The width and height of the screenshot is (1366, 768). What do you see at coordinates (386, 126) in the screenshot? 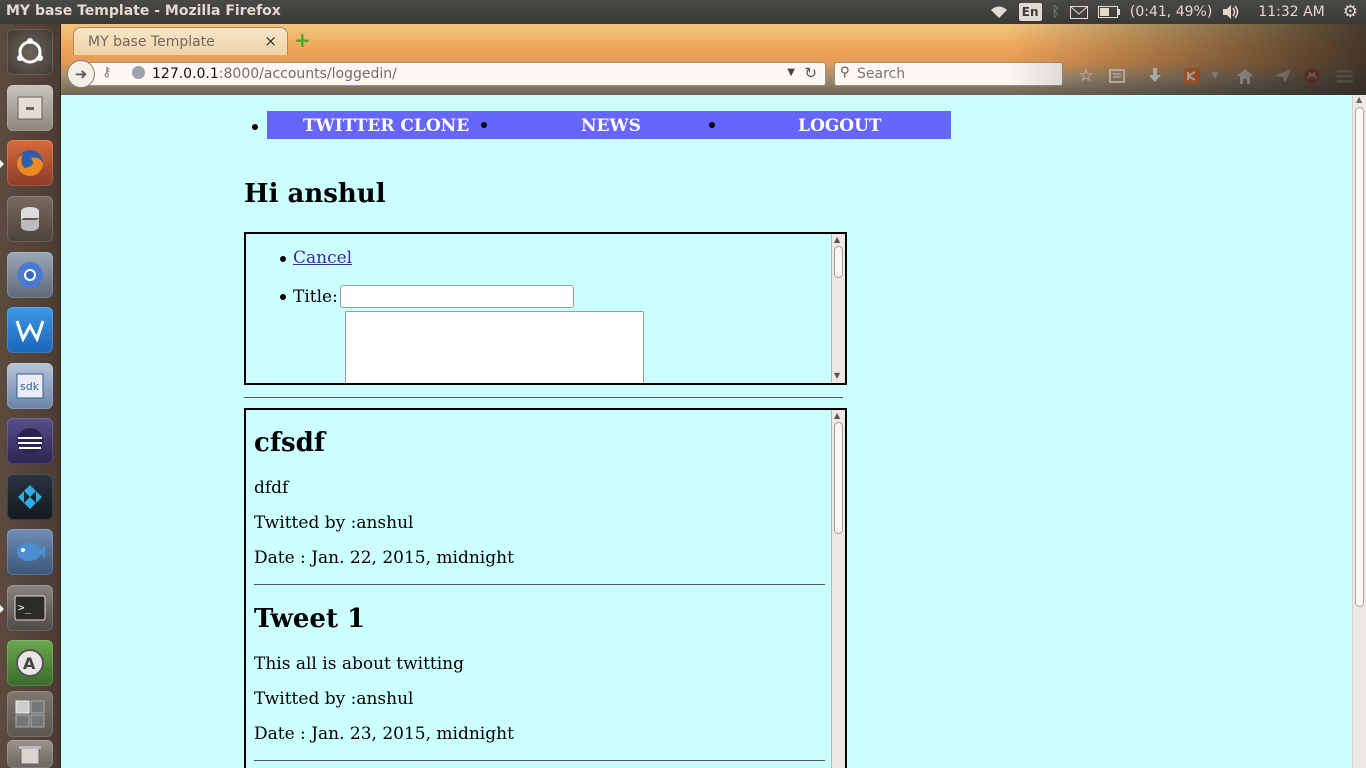
I see `nav-link-twitter-clone: TWITTER CLONE` at bounding box center [386, 126].